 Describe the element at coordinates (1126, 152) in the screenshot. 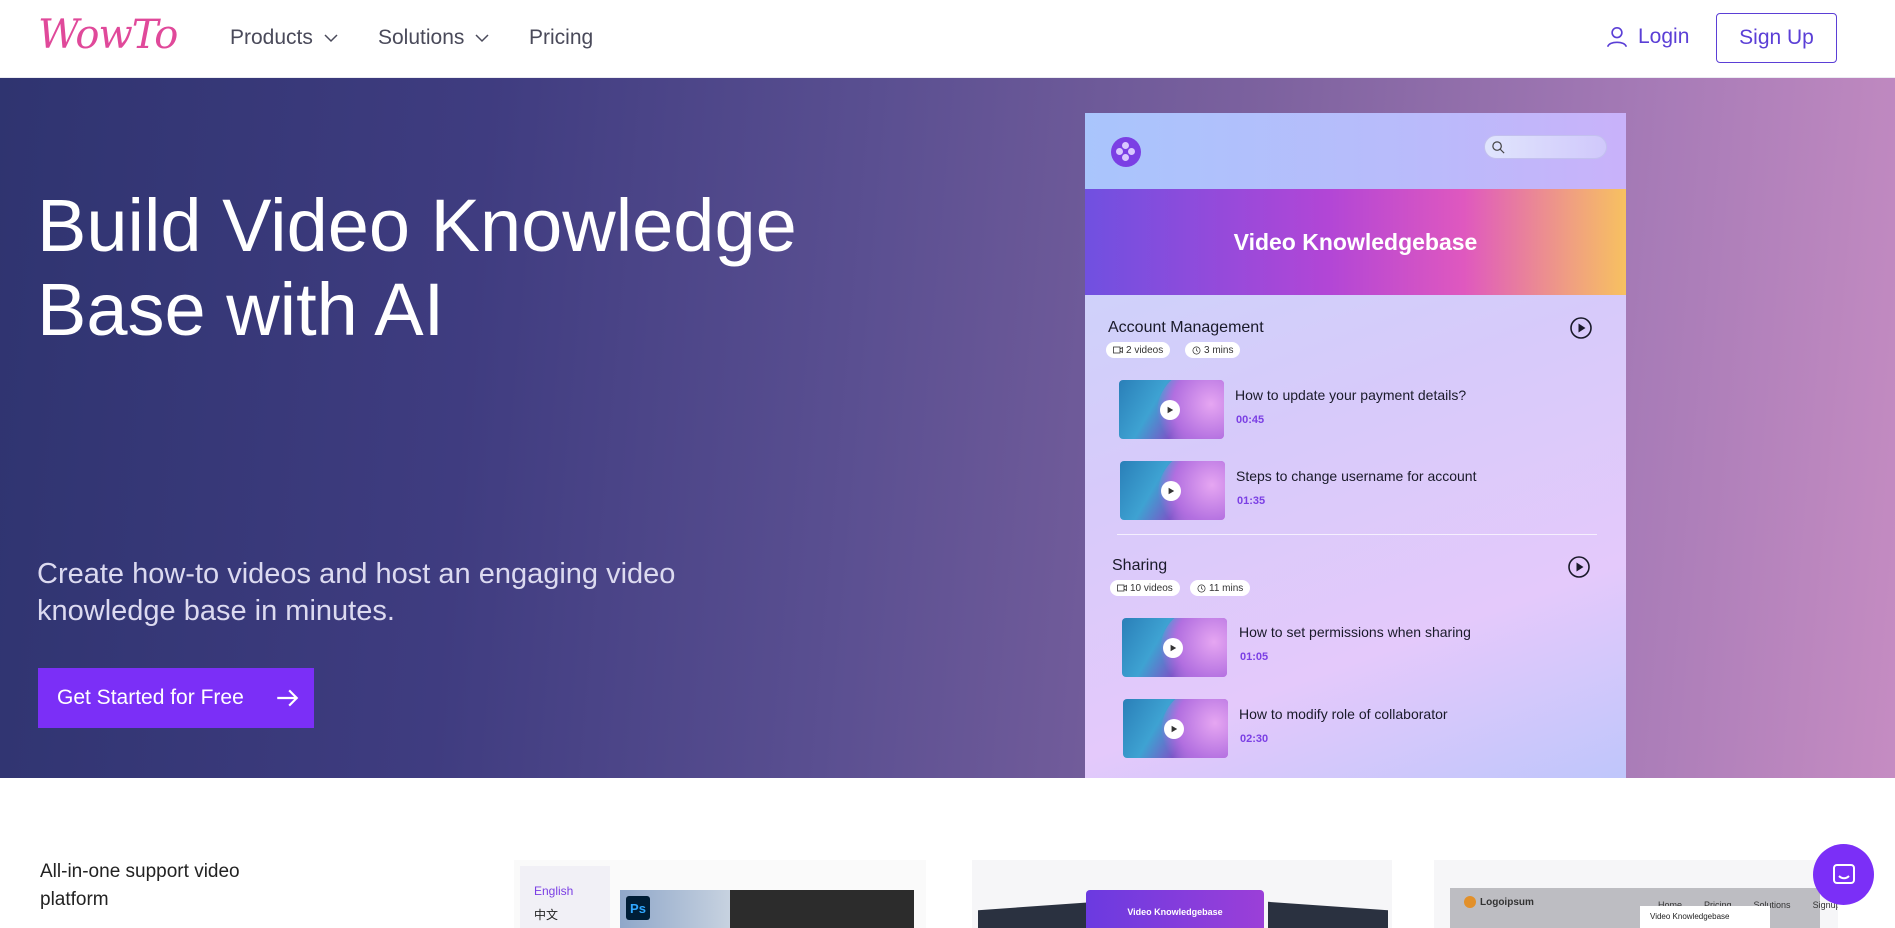

I see `mockup-logo-icon` at that location.